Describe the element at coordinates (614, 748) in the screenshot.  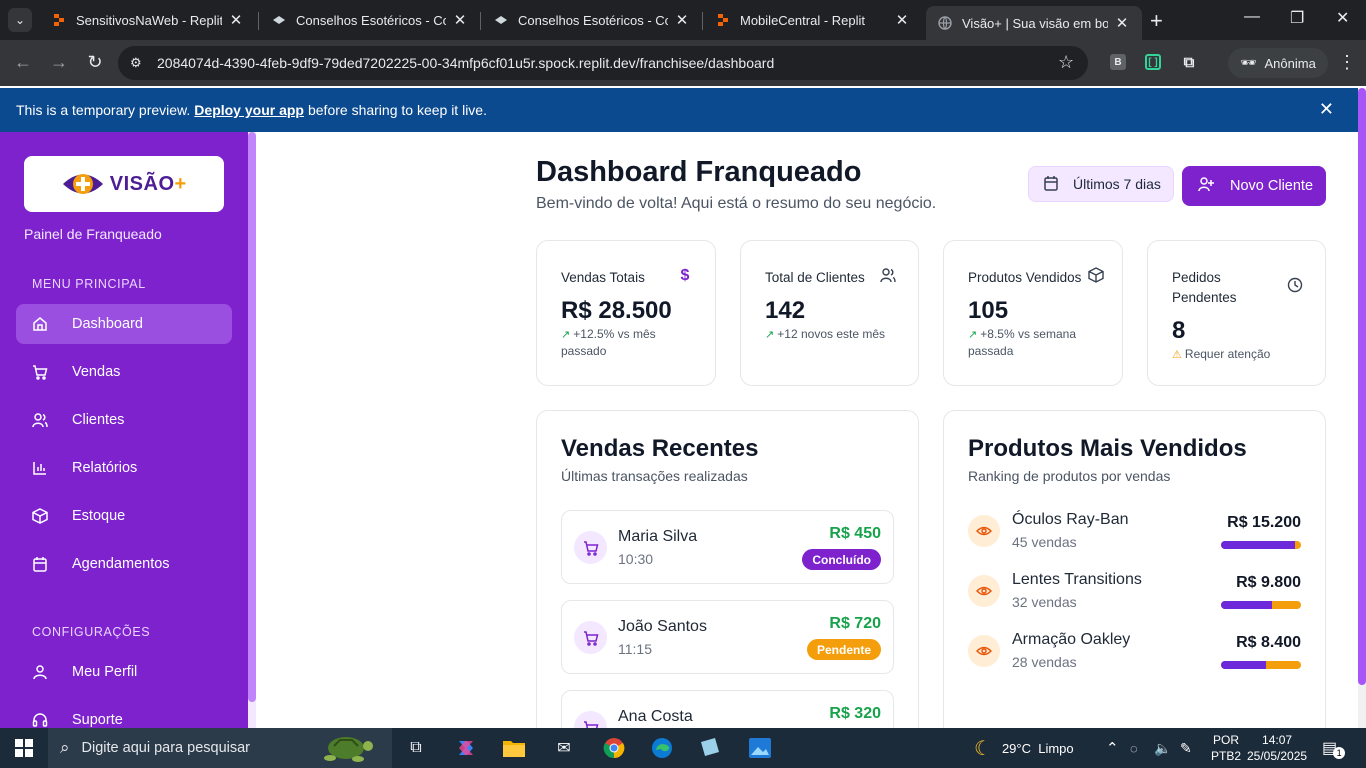
I see `chrome-icon` at that location.